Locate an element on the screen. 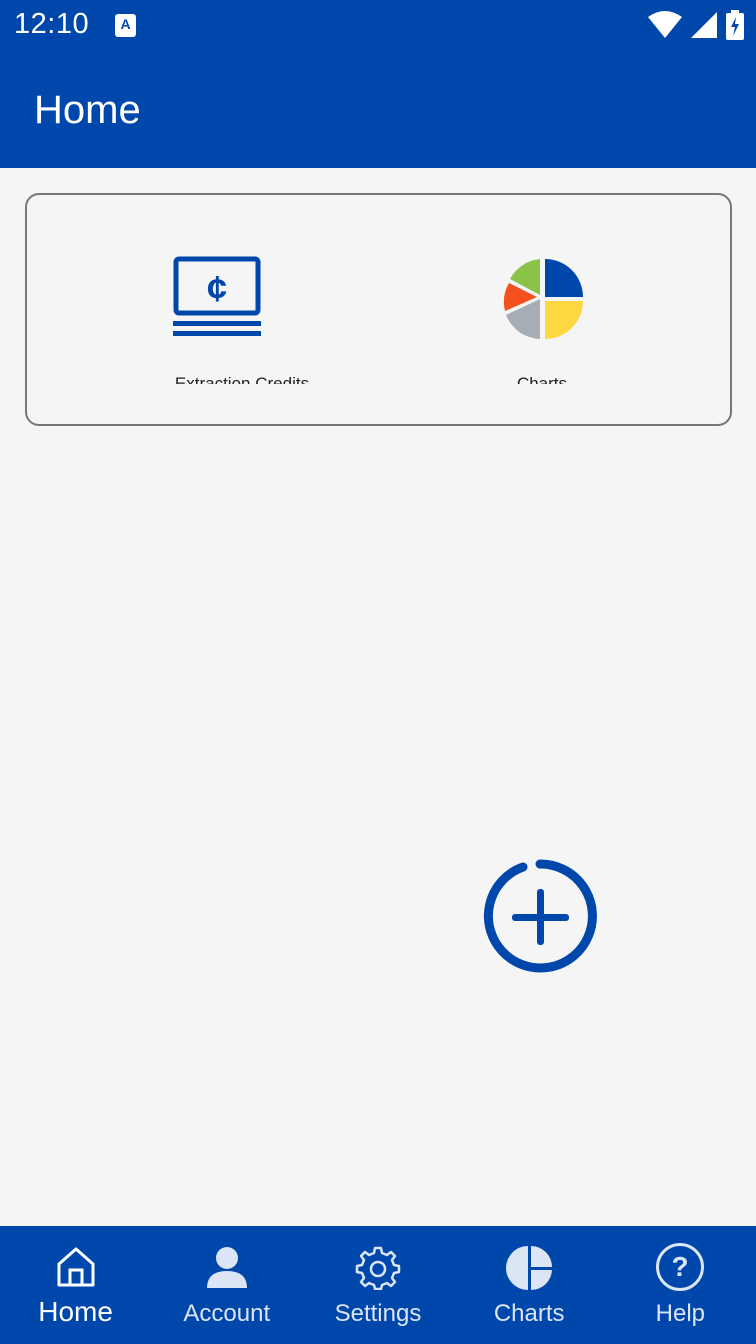 This screenshot has width=756, height=1344. nav-item-home: Home is located at coordinates (75, 1285).